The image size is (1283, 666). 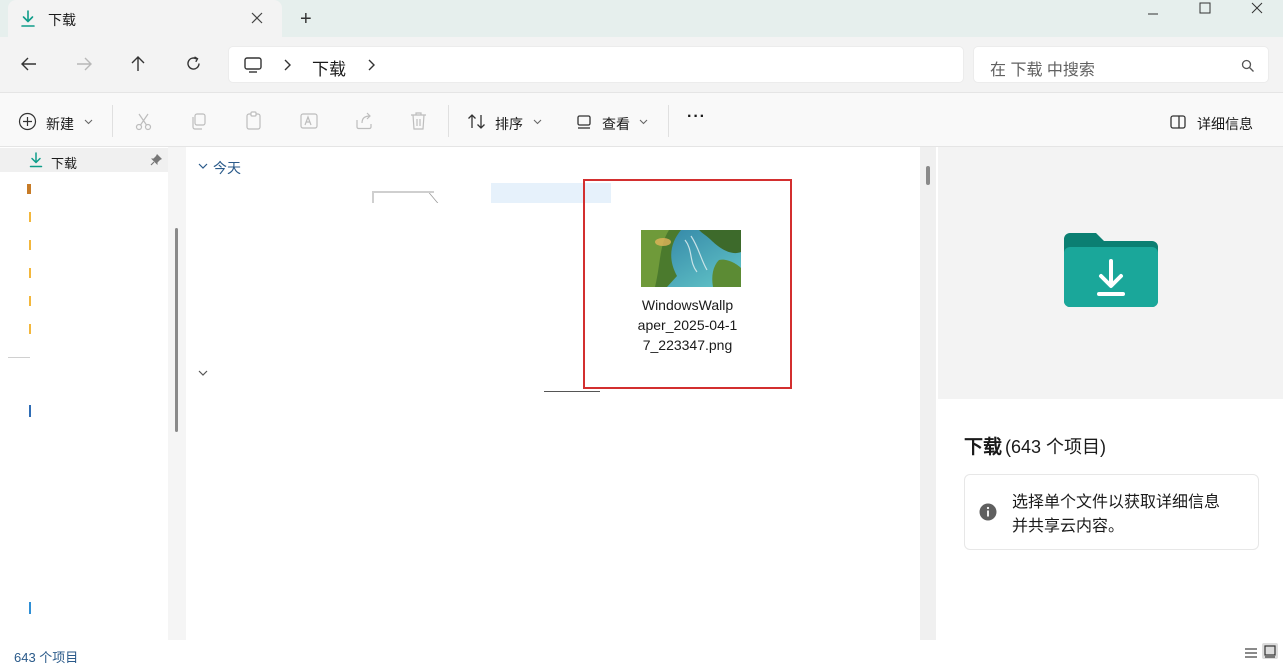 What do you see at coordinates (364, 121) in the screenshot?
I see `share-icon` at bounding box center [364, 121].